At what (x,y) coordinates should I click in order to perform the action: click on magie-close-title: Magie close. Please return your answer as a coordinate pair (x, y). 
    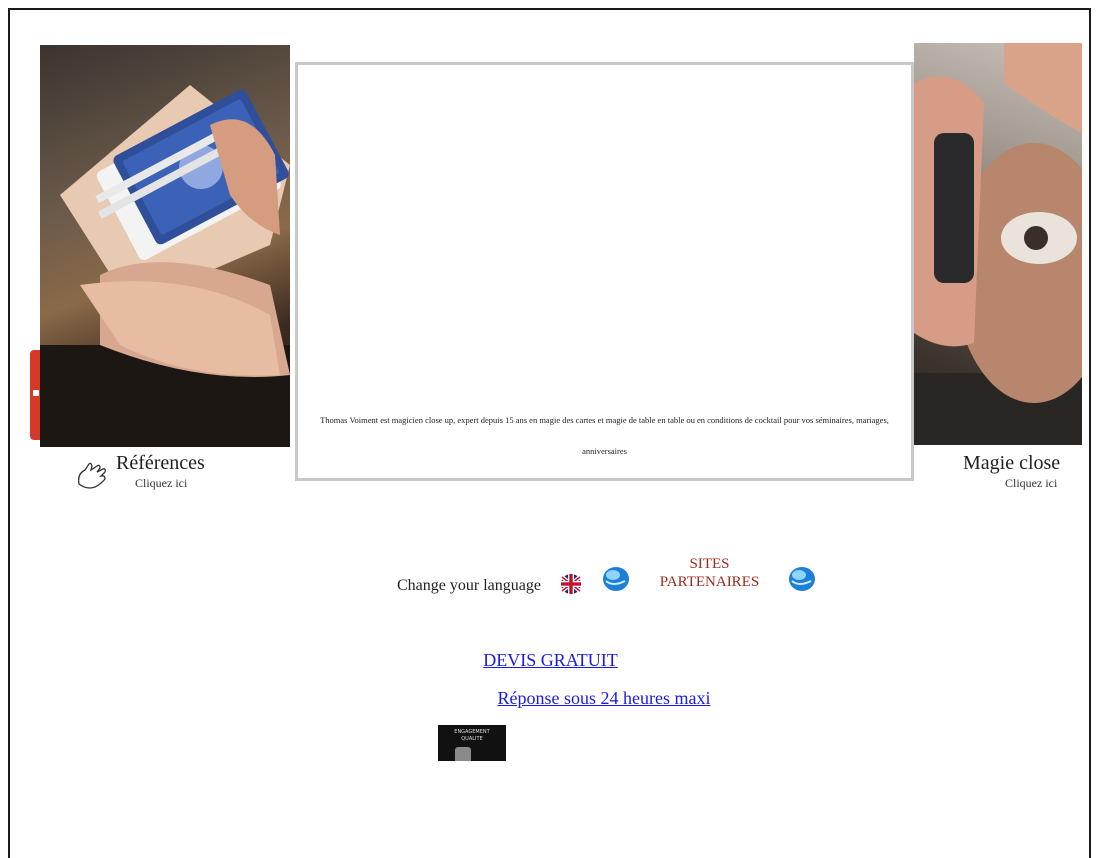
    Looking at the image, I should click on (1012, 463).